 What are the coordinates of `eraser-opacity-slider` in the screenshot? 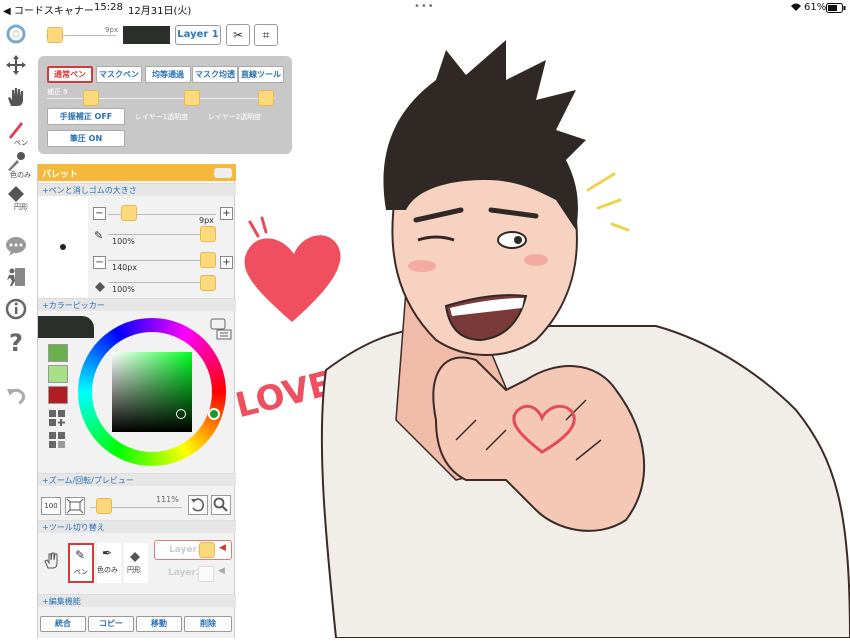 It's located at (208, 283).